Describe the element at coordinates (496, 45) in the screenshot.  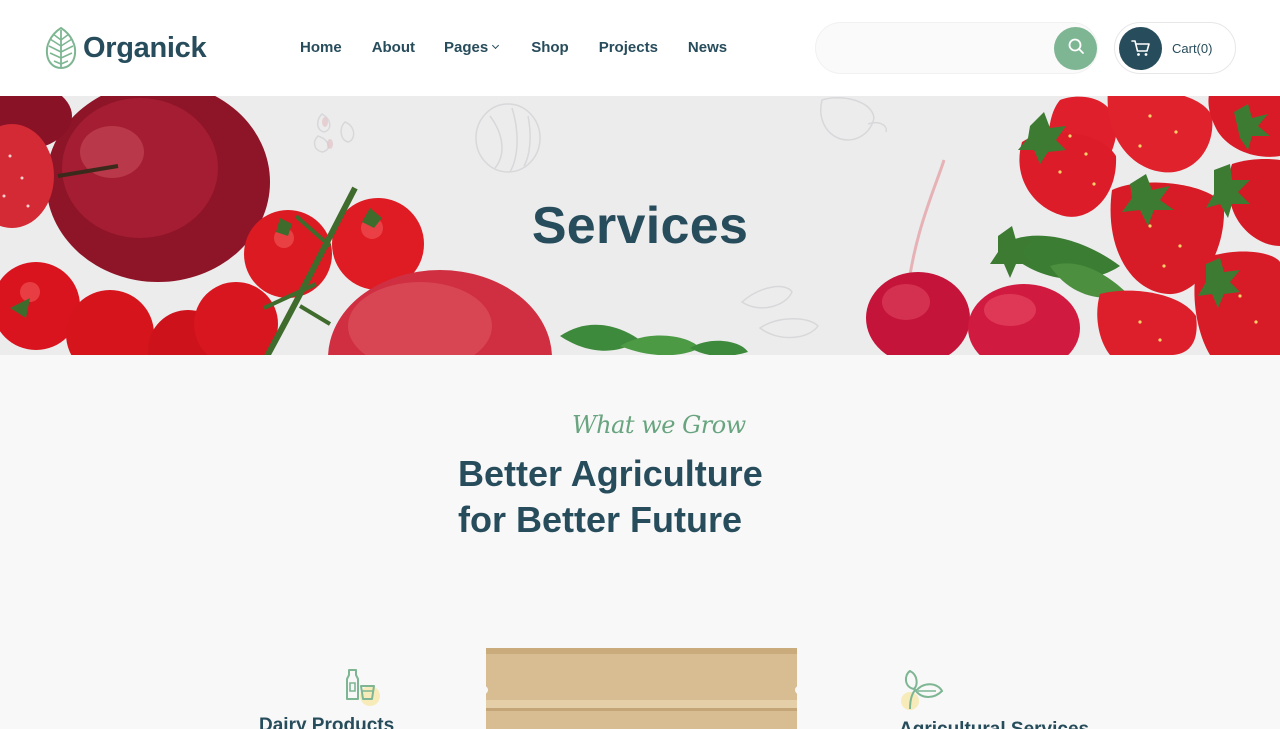
I see `chevron-down-icon` at that location.